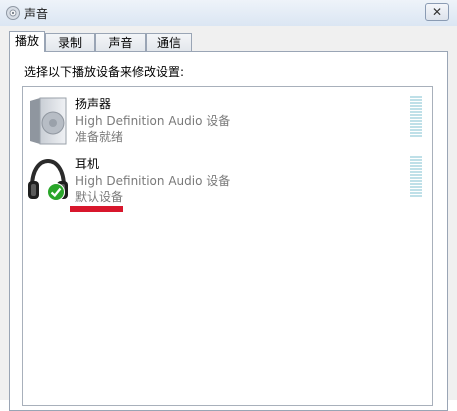 The width and height of the screenshot is (457, 411). What do you see at coordinates (87, 164) in the screenshot?
I see `device-name: 耳机` at bounding box center [87, 164].